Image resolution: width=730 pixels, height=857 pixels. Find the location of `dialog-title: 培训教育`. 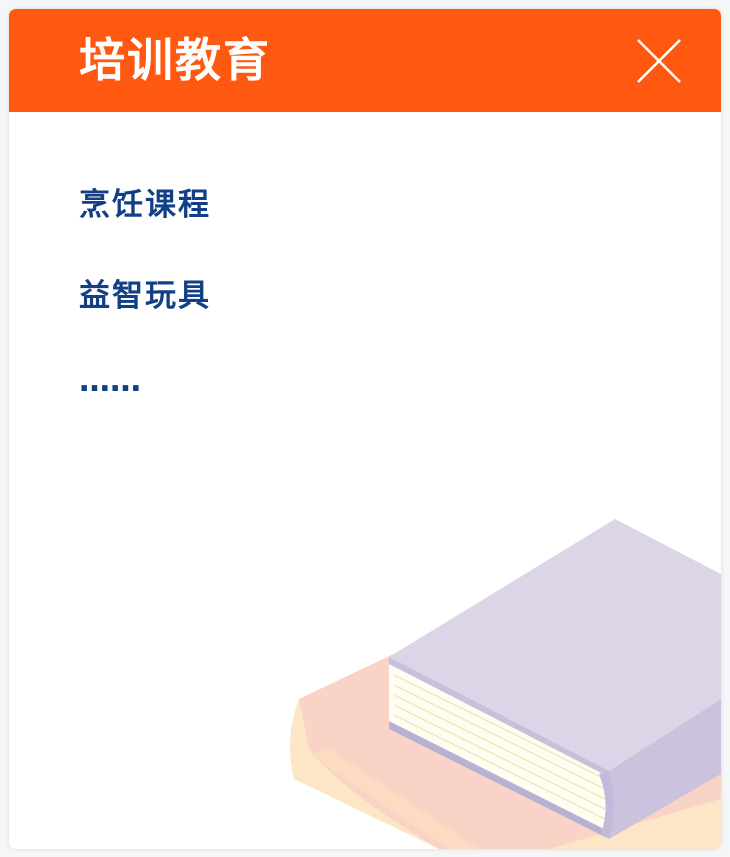

dialog-title: 培训教育 is located at coordinates (175, 60).